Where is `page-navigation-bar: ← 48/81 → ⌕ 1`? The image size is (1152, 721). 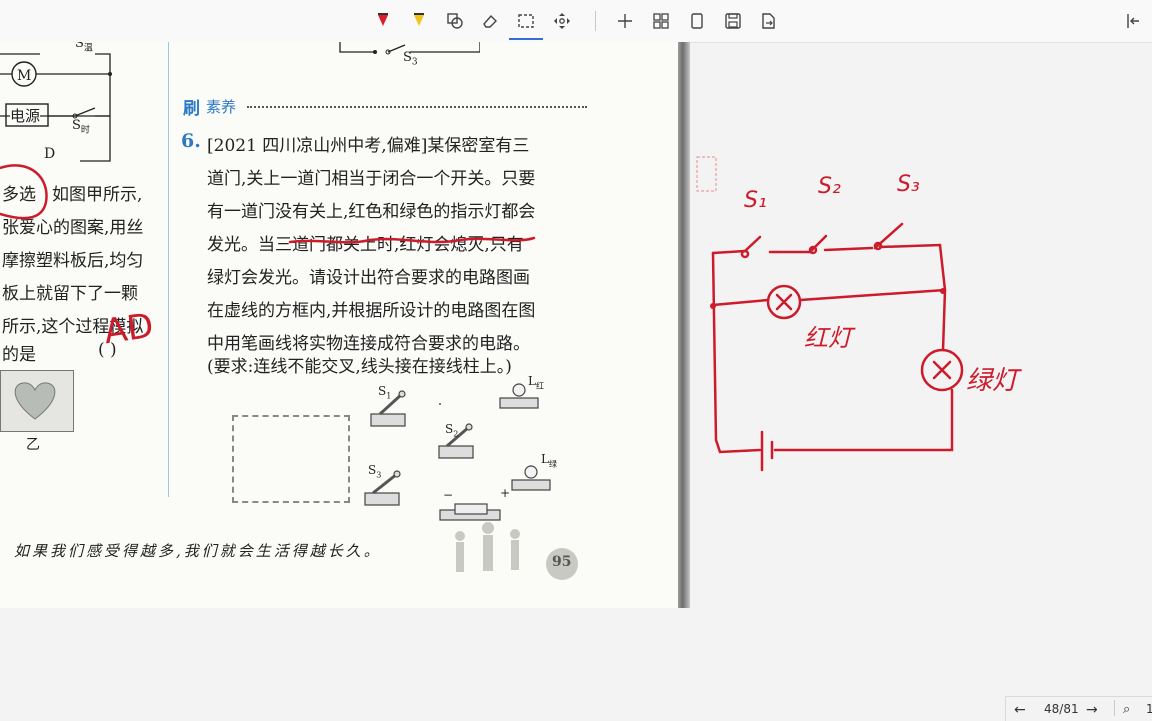
page-navigation-bar: ← 48/81 → ⌕ 1 is located at coordinates (1078, 708).